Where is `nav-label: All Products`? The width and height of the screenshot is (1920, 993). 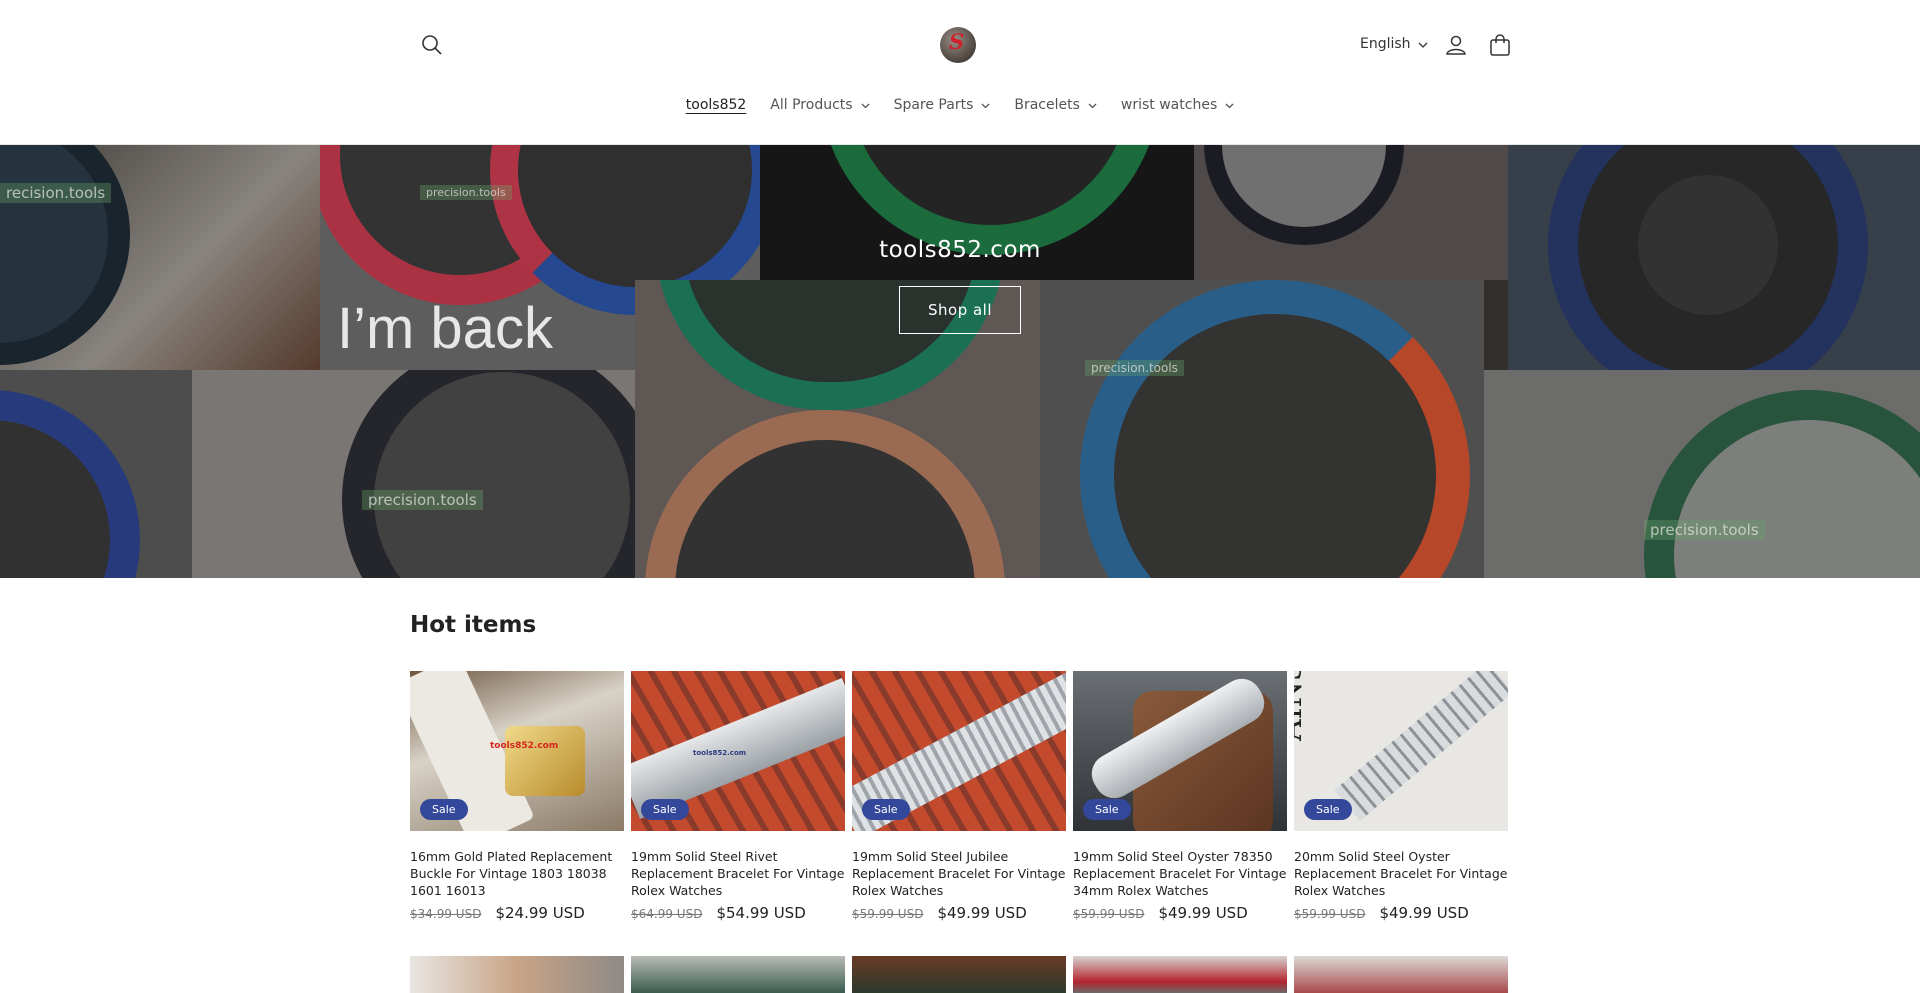
nav-label: All Products is located at coordinates (811, 105).